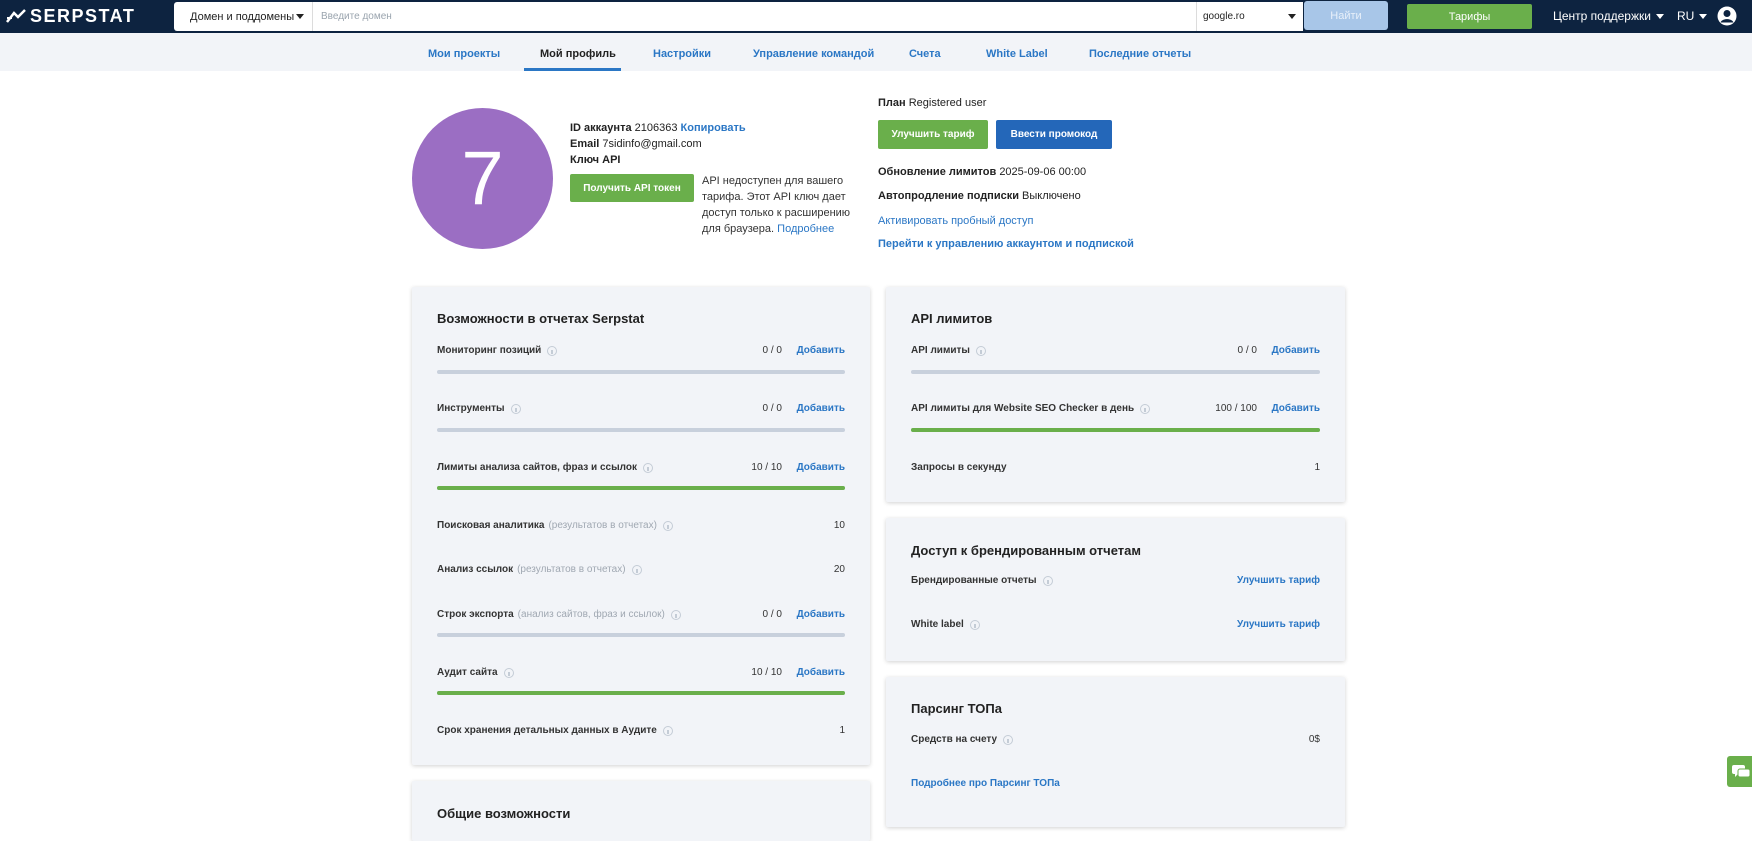 This screenshot has width=1752, height=841. I want to click on support-center-menu: Центр поддержки, so click(1608, 16).